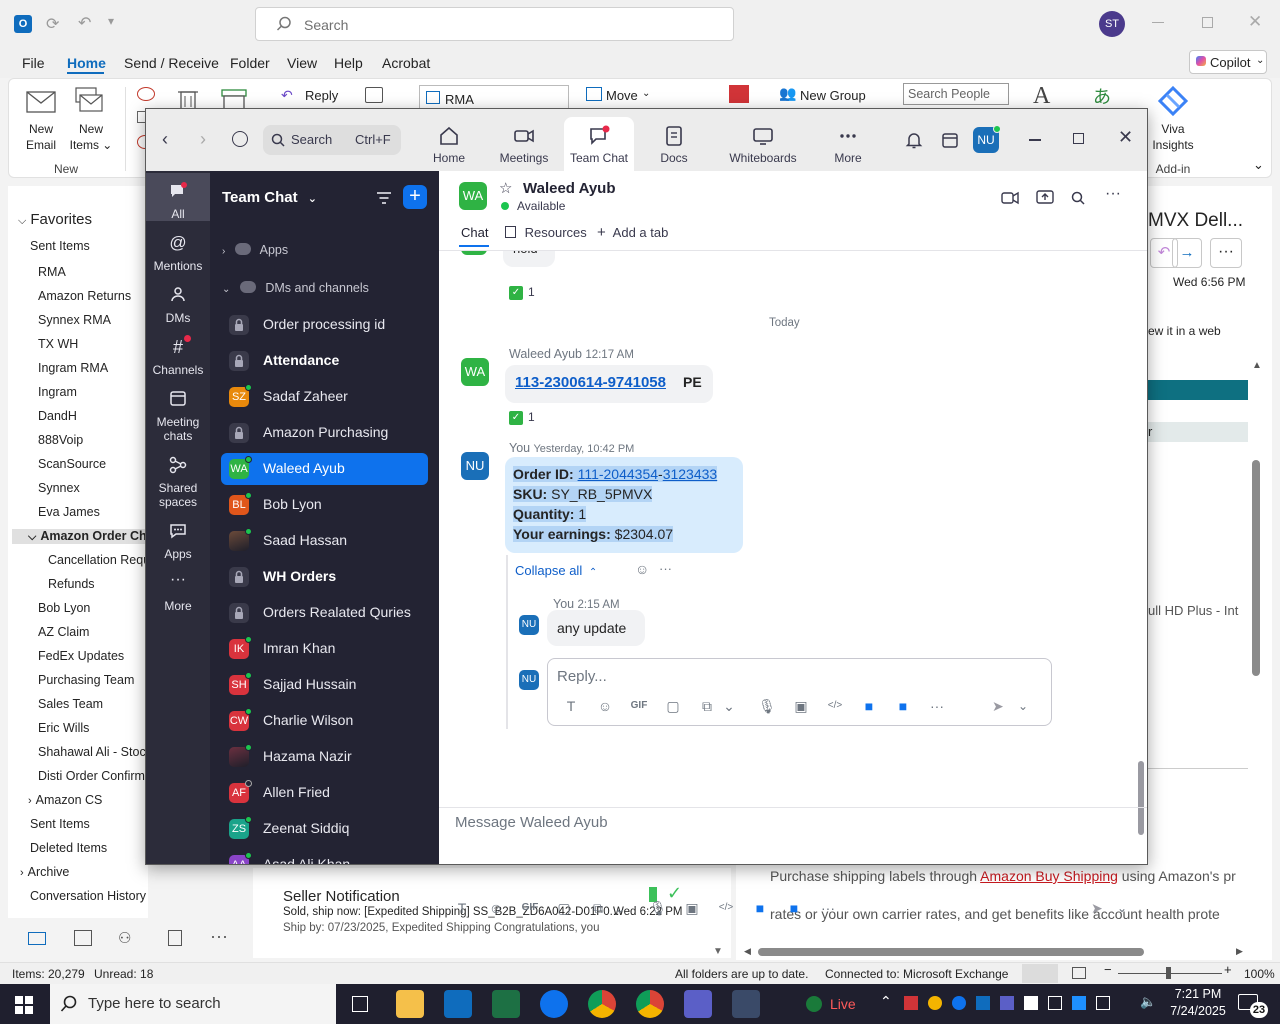 The height and width of the screenshot is (1024, 1280). What do you see at coordinates (178, 593) in the screenshot?
I see `rail-more: ··· More` at bounding box center [178, 593].